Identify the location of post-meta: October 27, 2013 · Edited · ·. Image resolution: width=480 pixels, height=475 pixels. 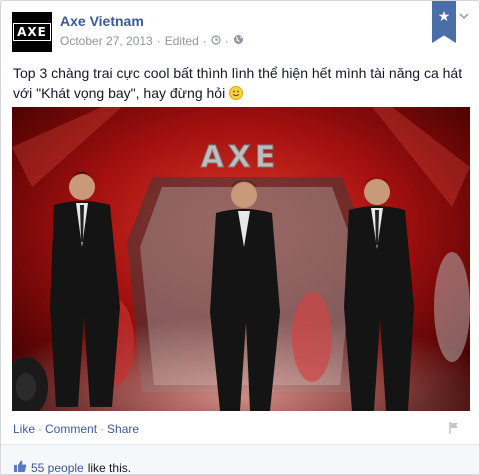
(152, 41).